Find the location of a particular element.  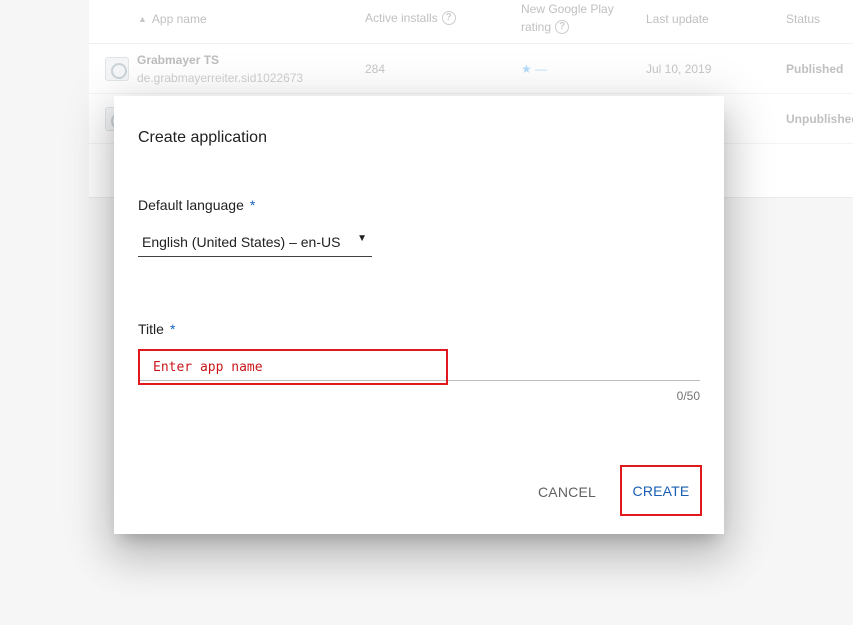

create-button: CREATE is located at coordinates (661, 490).